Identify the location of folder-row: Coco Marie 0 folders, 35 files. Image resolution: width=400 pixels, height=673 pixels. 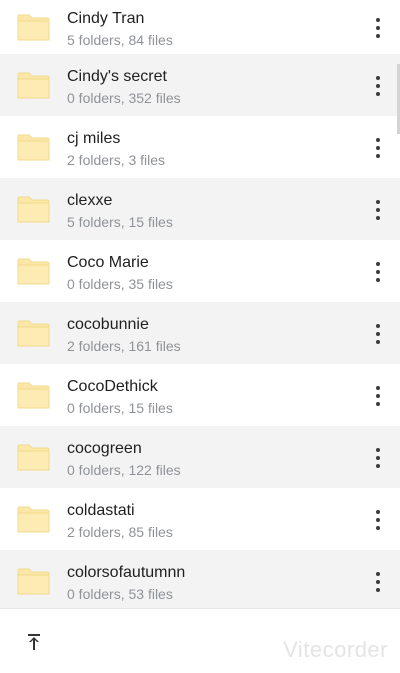
(200, 271).